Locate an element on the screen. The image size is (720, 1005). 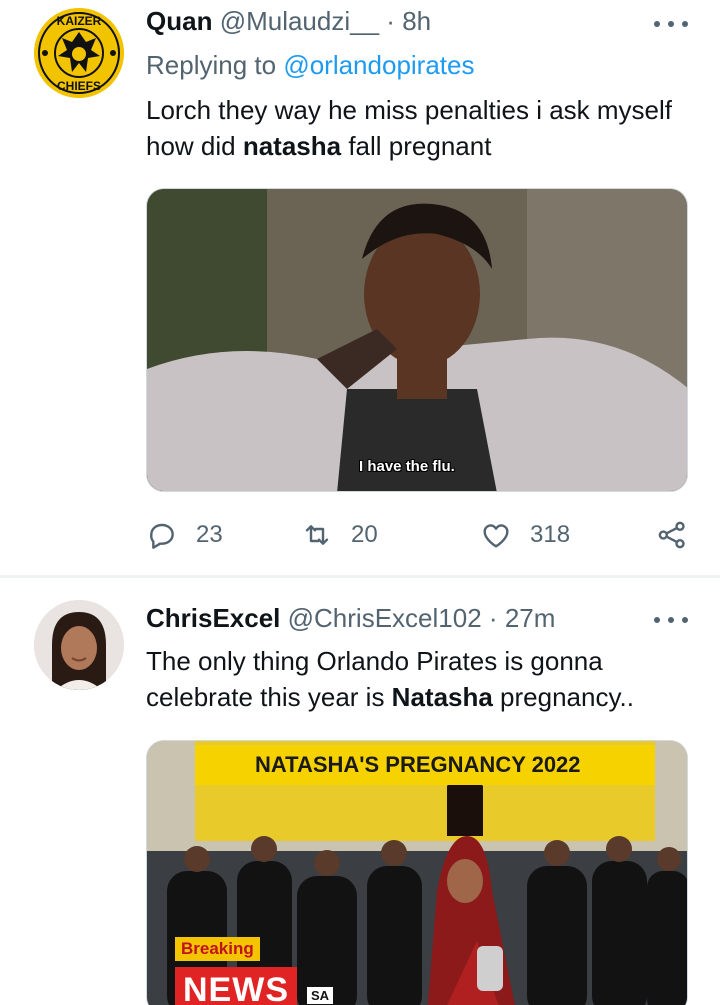
logo-text-top: KAIZER is located at coordinates (79, 21).